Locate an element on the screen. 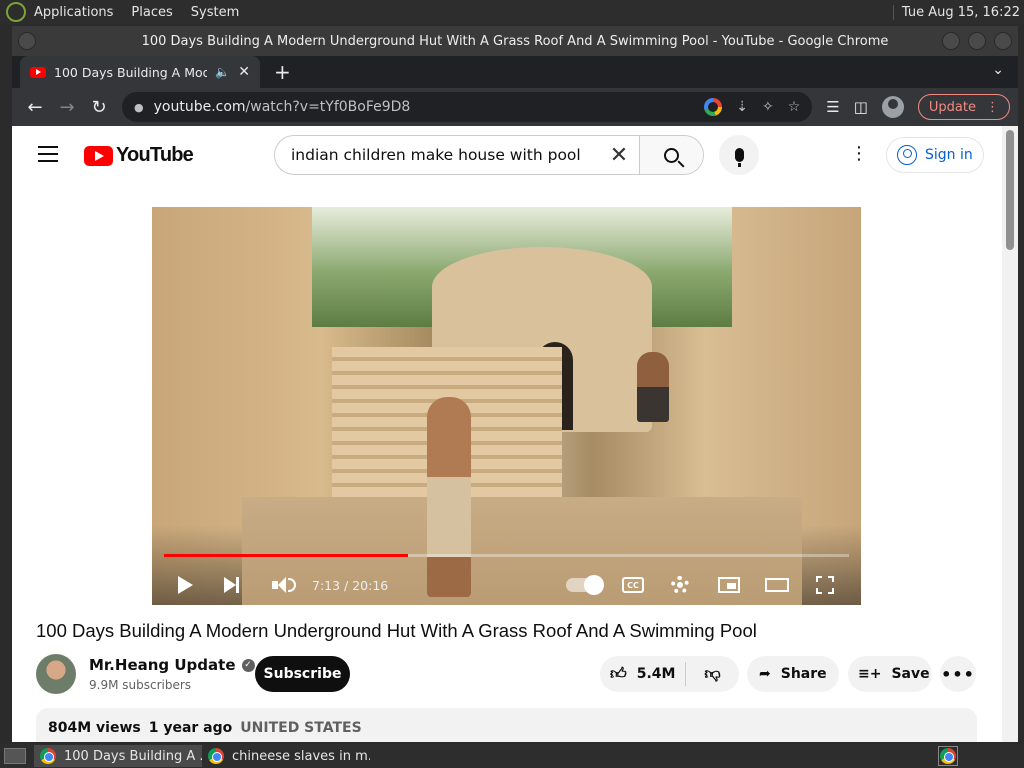 Image resolution: width=1024 pixels, height=768 pixels. miniplayer-icon is located at coordinates (729, 585).